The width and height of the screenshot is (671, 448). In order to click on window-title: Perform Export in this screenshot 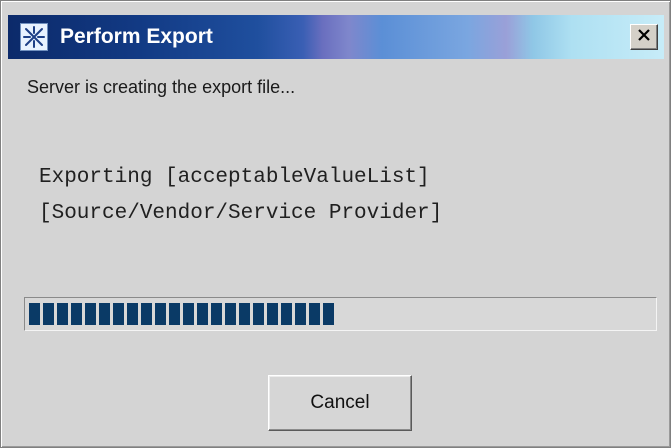, I will do `click(136, 36)`.